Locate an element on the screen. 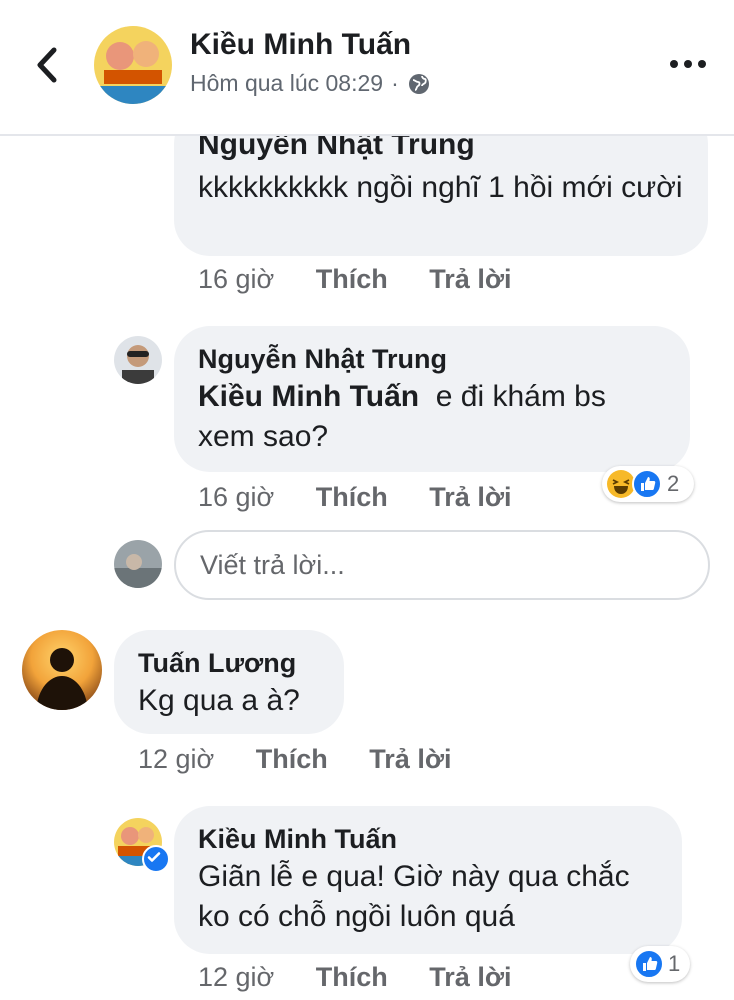 The image size is (734, 1000). reaction-count: 1 is located at coordinates (674, 963).